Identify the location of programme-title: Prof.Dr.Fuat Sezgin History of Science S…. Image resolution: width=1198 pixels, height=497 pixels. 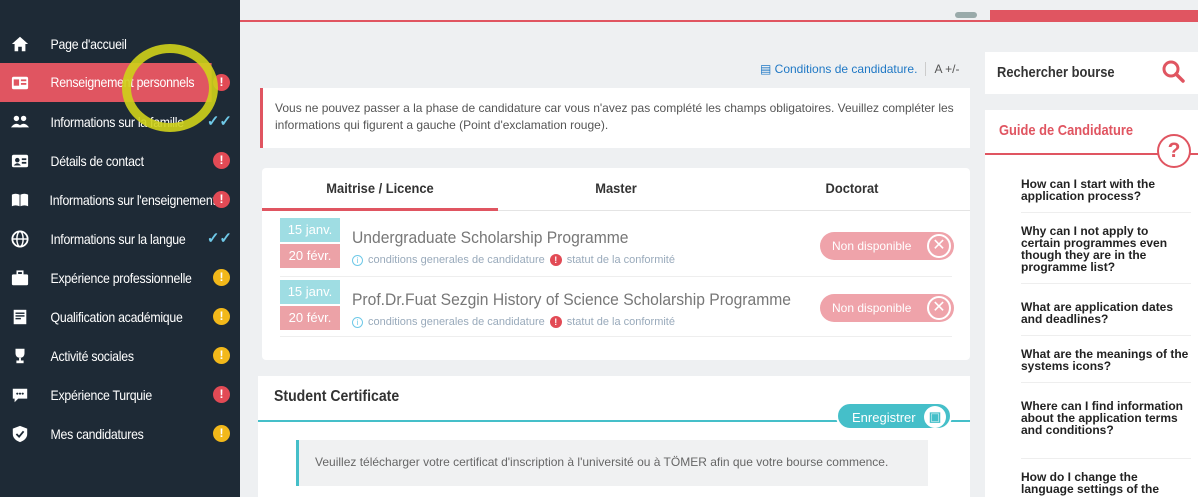
(571, 300).